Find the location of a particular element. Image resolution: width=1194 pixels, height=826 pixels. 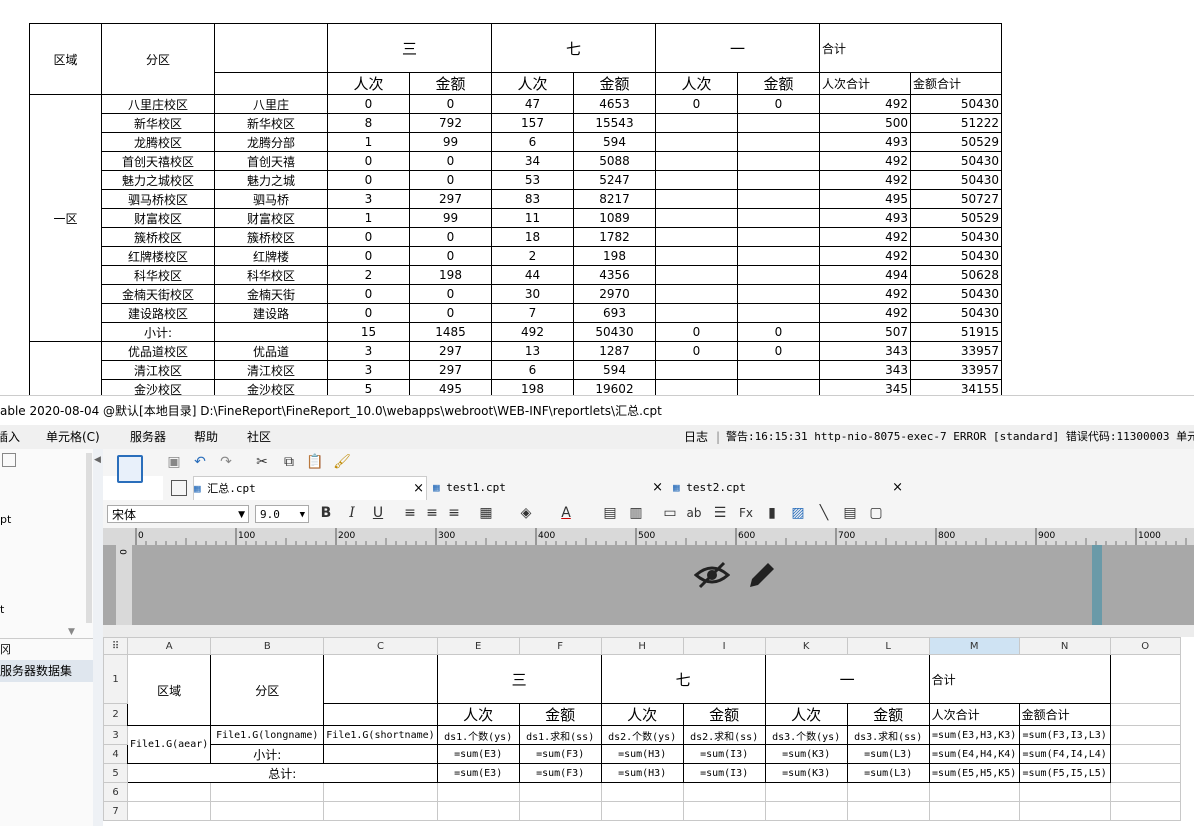

copy-icon: ⧉ is located at coordinates (289, 462).